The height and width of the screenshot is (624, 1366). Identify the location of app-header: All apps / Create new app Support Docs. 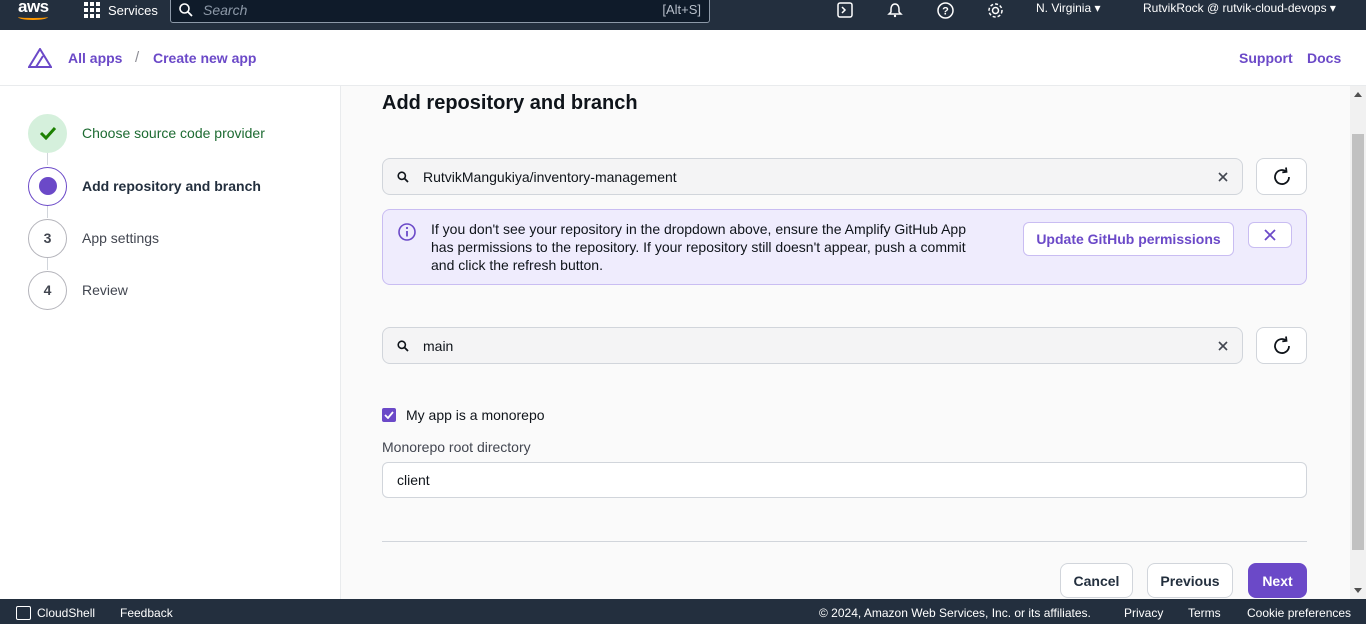
(683, 58).